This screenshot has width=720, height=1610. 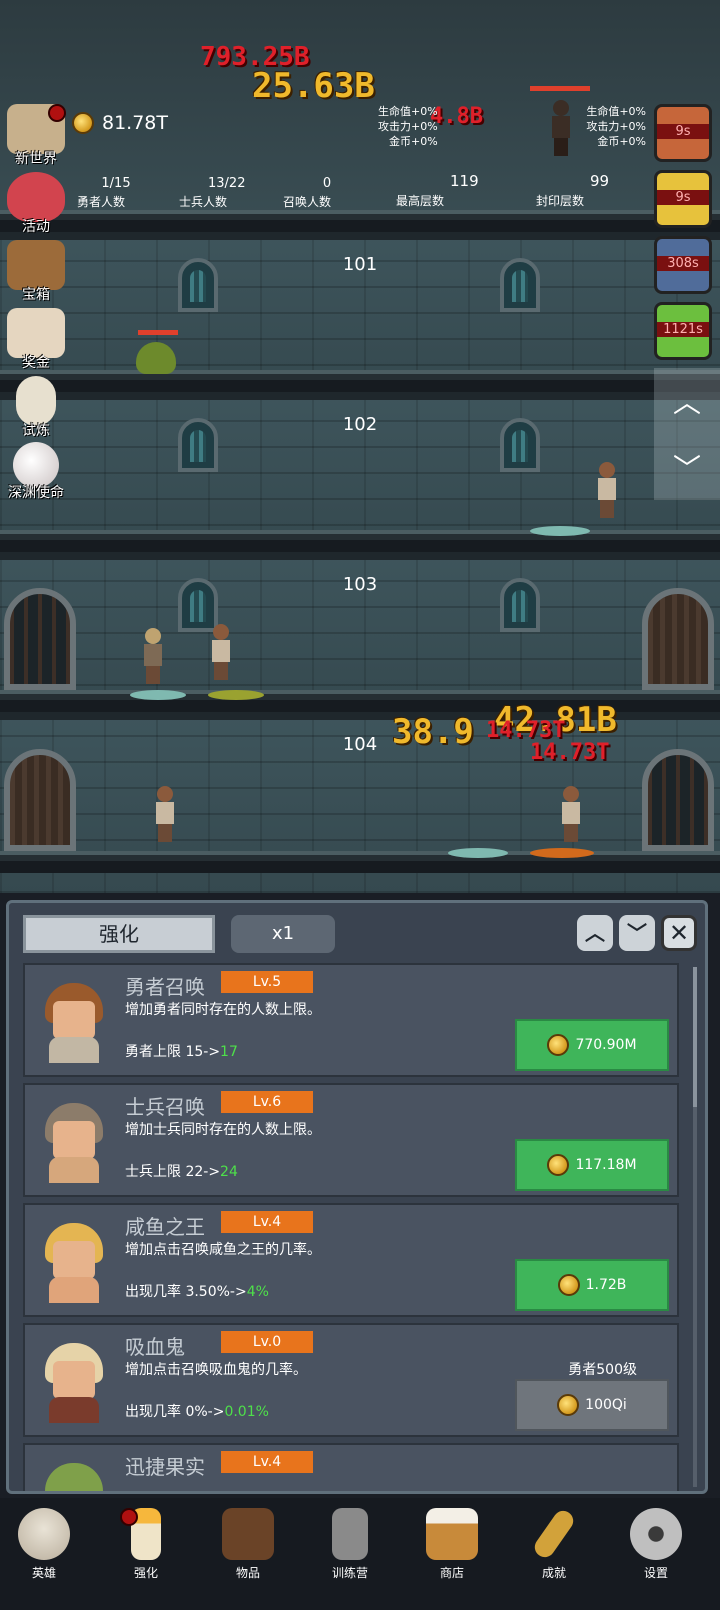 What do you see at coordinates (683, 133) in the screenshot?
I see `buff-timer-hp: 9s` at bounding box center [683, 133].